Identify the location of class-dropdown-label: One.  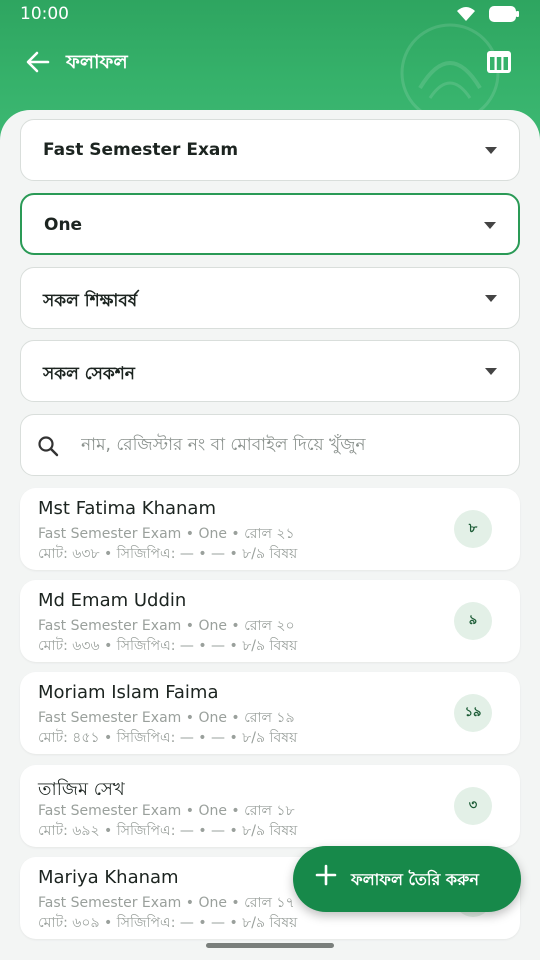
(63, 225).